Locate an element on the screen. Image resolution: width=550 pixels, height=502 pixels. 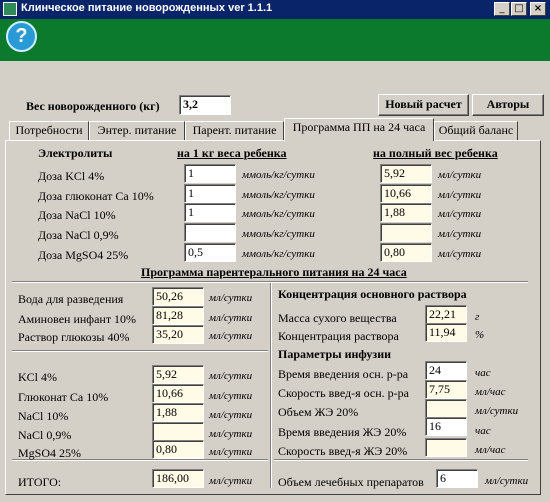
lipid-volume-label: Объем ЖЭ 20% is located at coordinates (318, 412).